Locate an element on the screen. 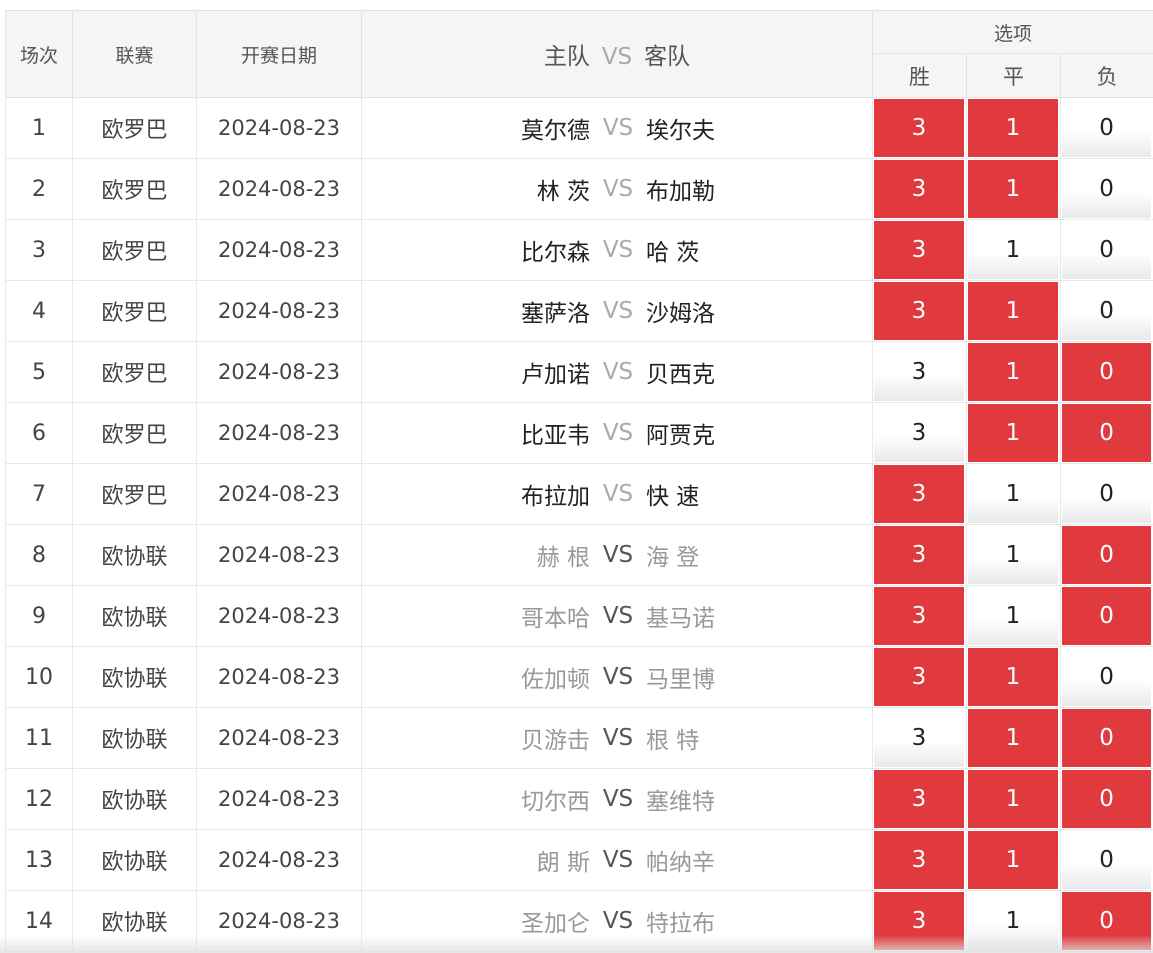  table-row: 2 欧罗巴 2024-08-23 林 茨 VS 布加勒 3 1 0 is located at coordinates (579, 189).